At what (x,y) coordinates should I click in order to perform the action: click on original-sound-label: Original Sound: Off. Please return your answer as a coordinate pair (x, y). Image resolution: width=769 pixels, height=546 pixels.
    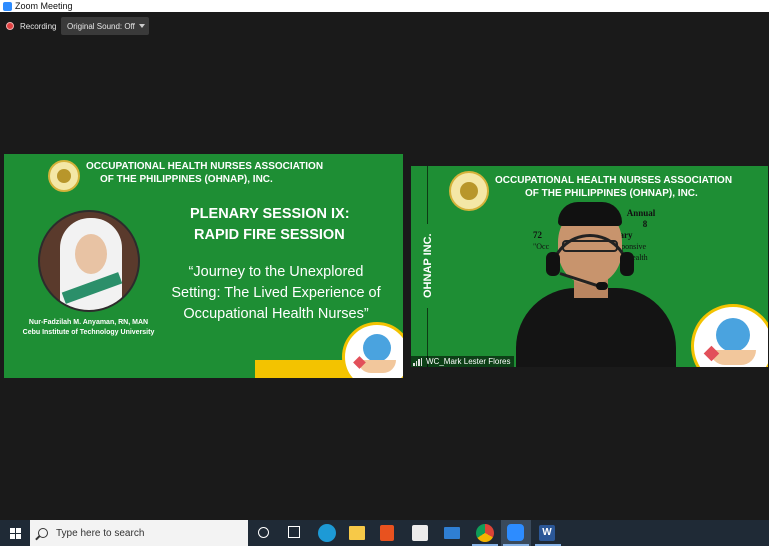
    Looking at the image, I should click on (101, 26).